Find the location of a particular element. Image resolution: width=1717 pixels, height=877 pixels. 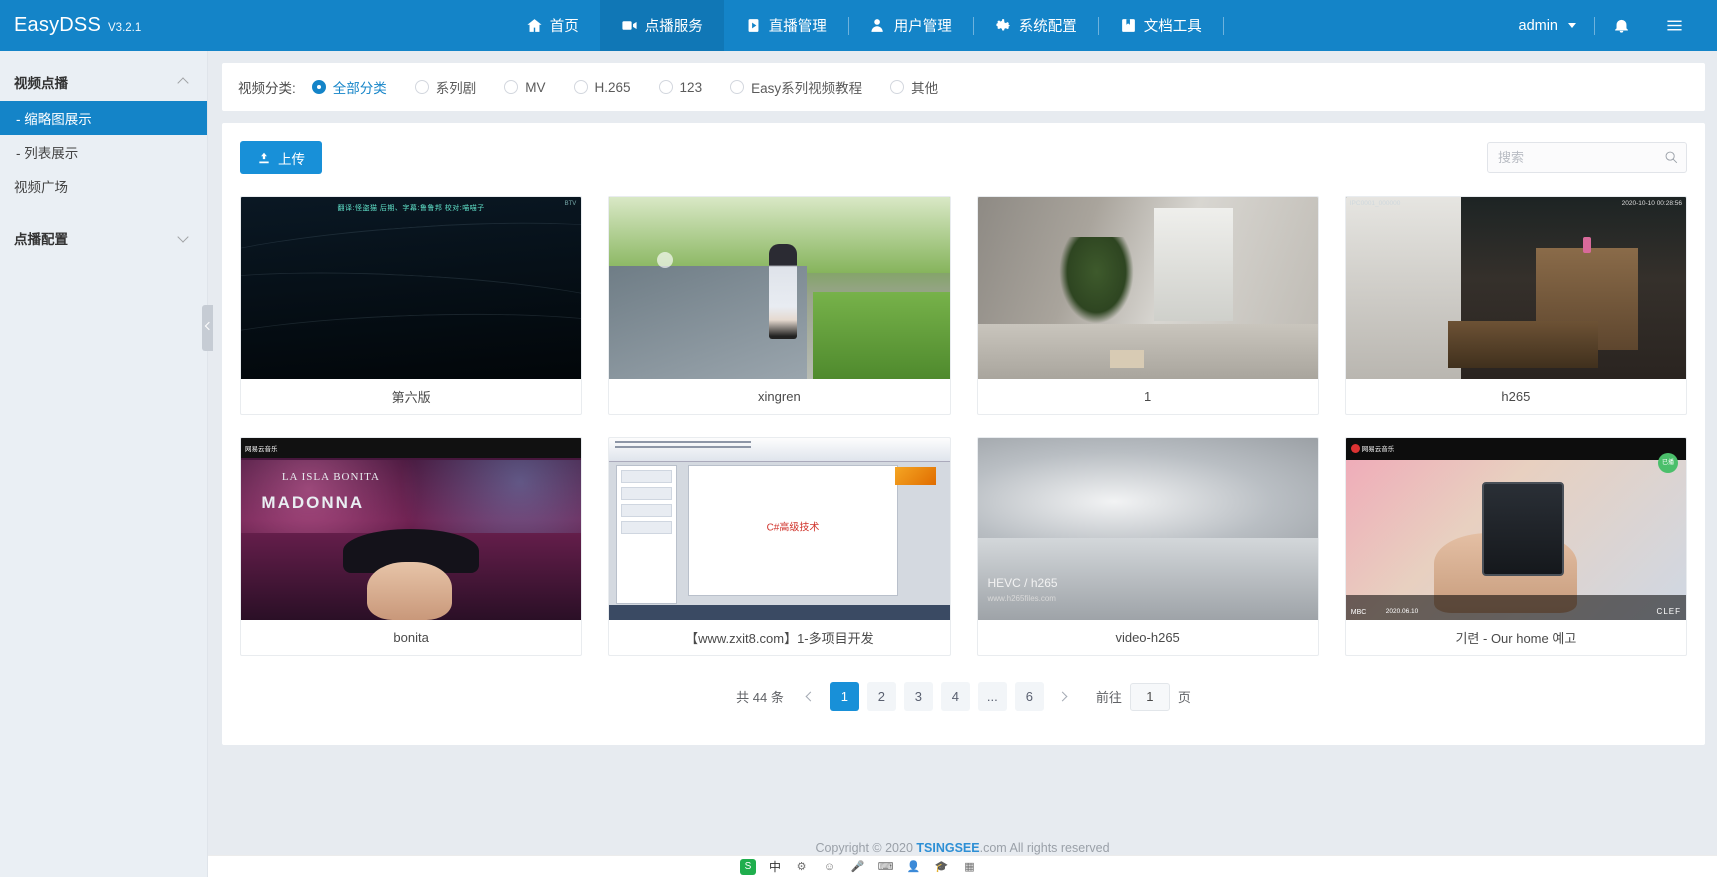

nav-label-live: 直播管理 is located at coordinates (797, 27).